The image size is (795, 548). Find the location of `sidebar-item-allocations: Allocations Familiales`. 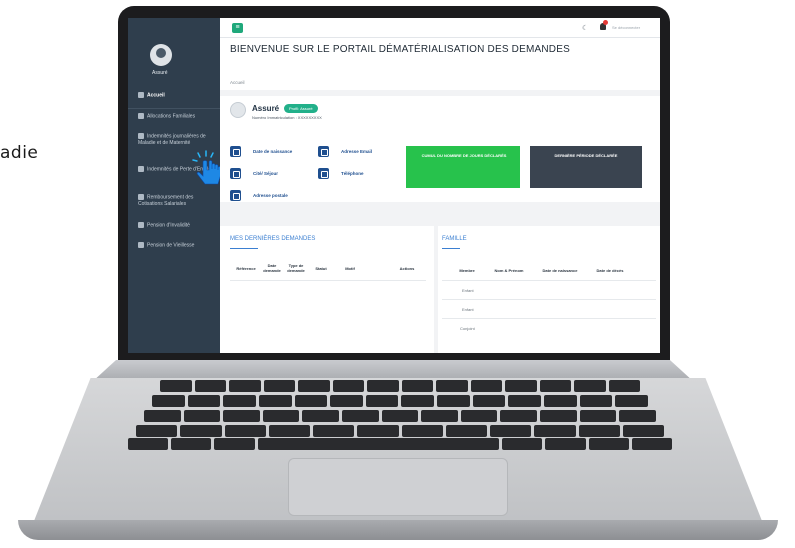

sidebar-item-allocations: Allocations Familiales is located at coordinates (178, 116).